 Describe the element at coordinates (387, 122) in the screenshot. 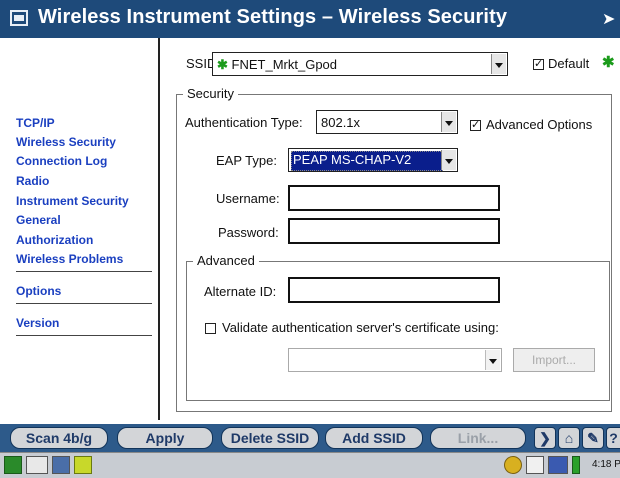

I see `auth-type-select: 802.1x` at that location.